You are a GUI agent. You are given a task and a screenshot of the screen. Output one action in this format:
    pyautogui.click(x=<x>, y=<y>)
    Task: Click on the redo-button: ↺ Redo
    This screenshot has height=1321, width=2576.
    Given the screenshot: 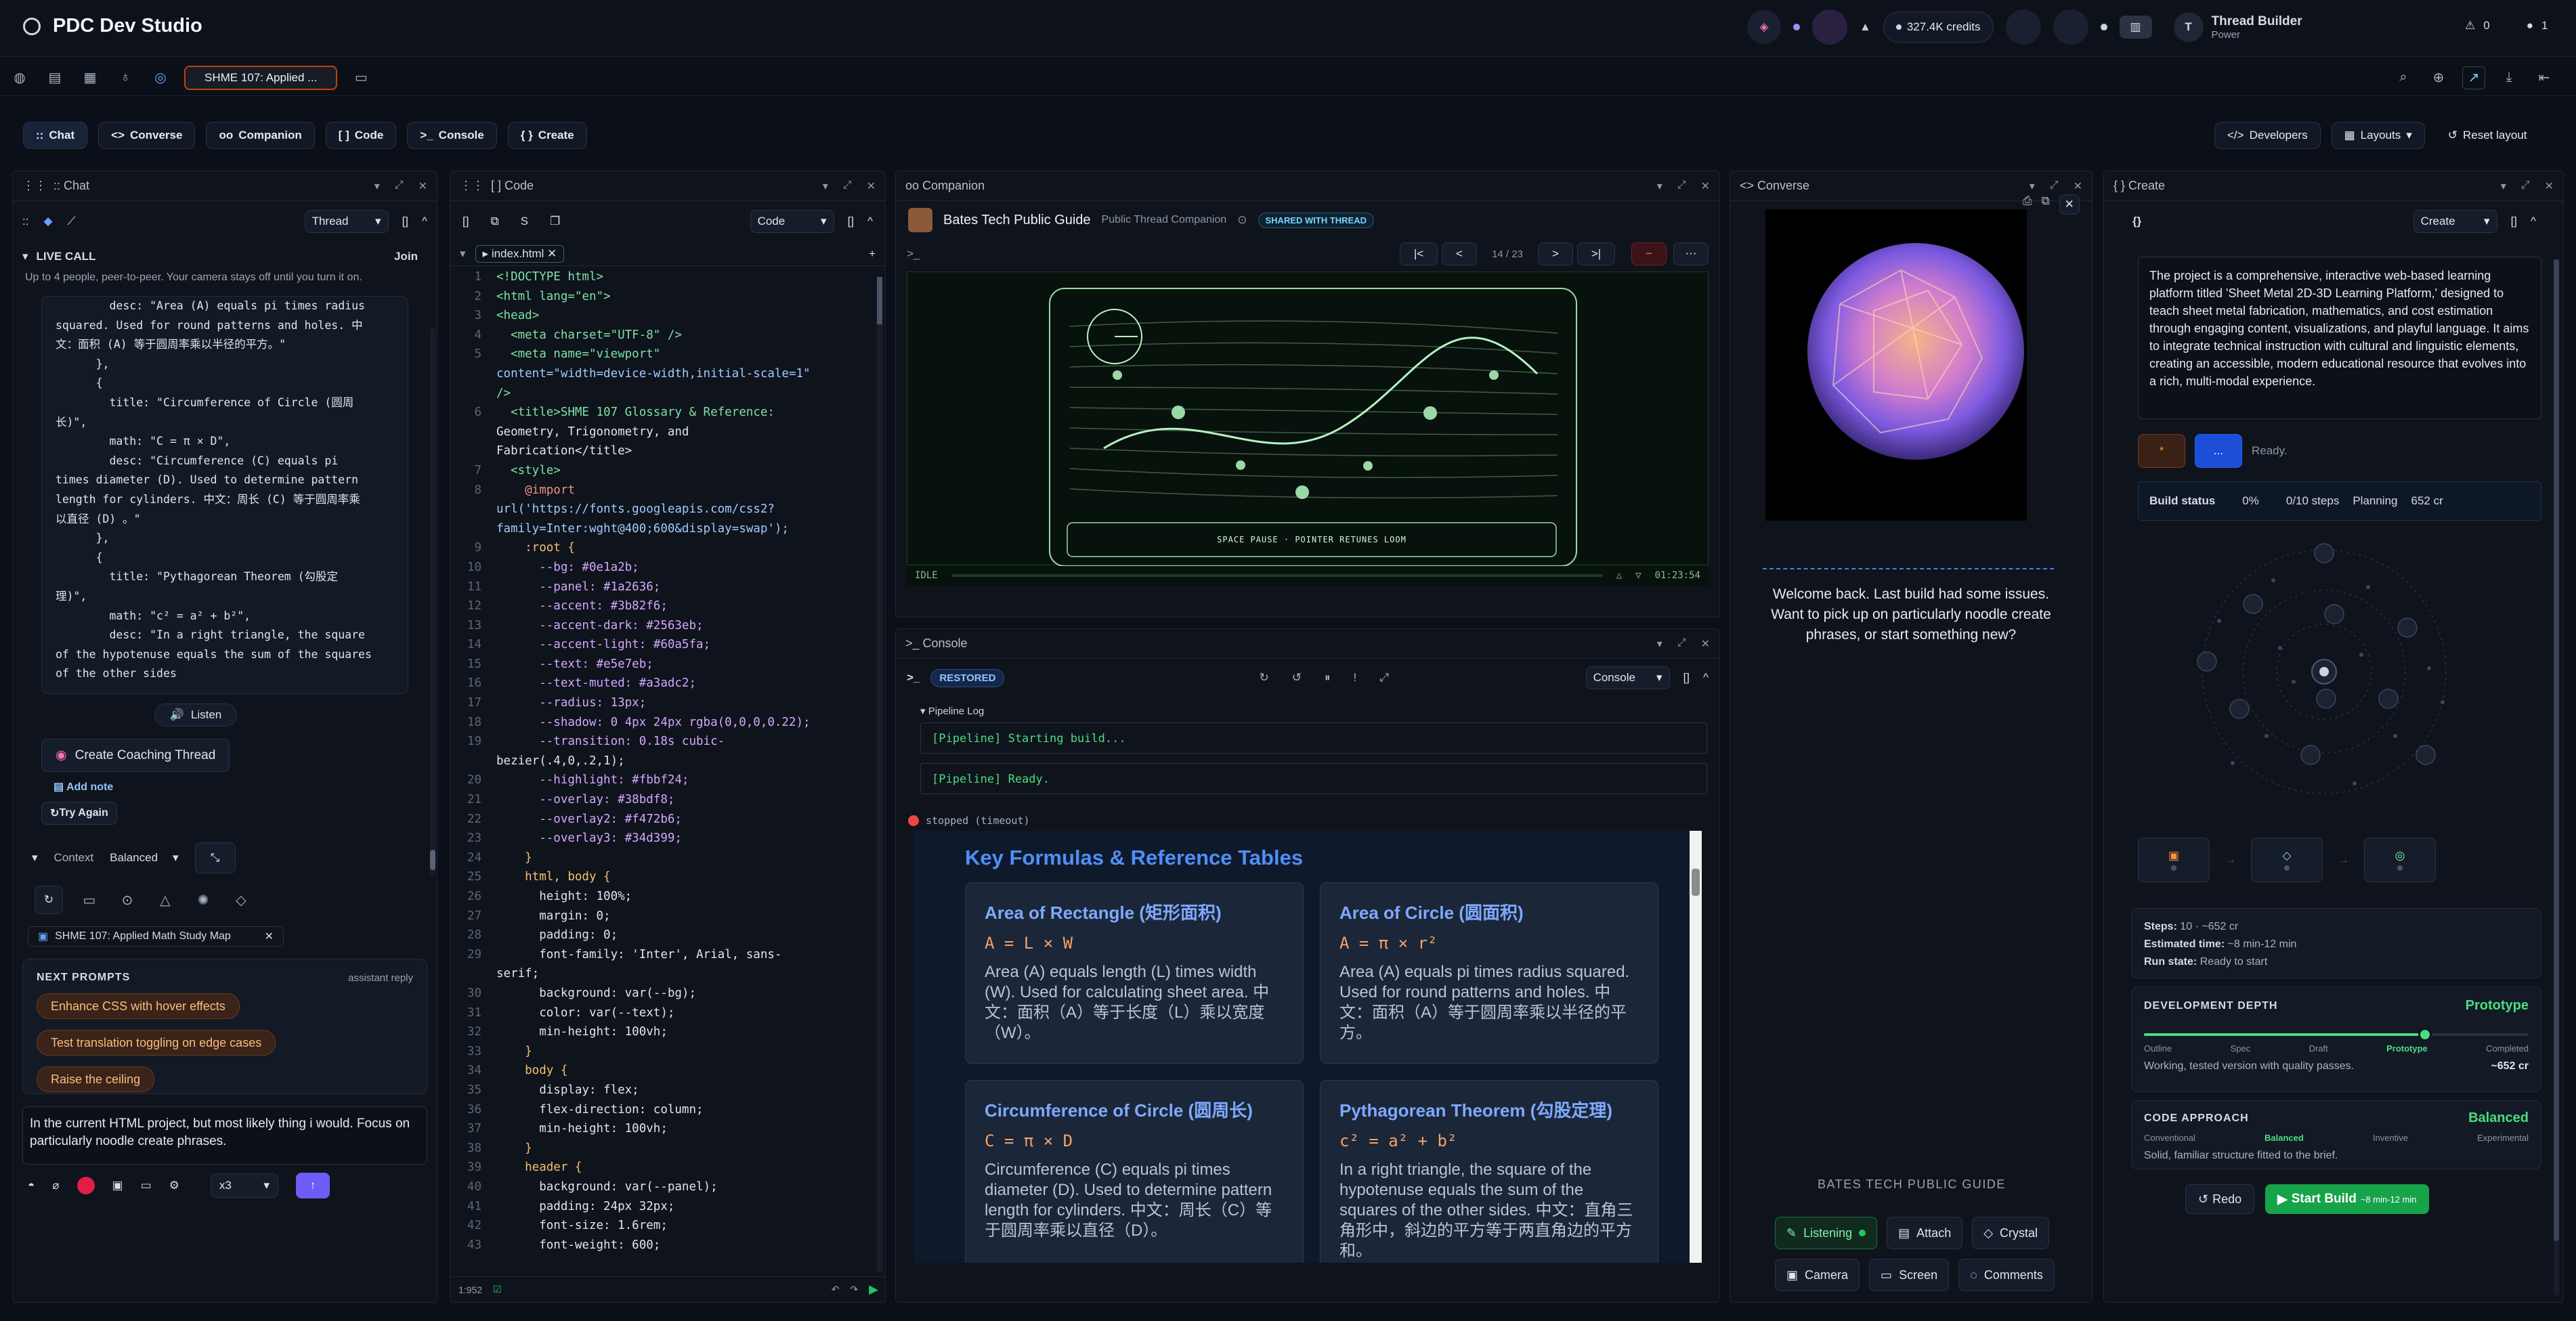 What is the action you would take?
    pyautogui.click(x=2220, y=1199)
    